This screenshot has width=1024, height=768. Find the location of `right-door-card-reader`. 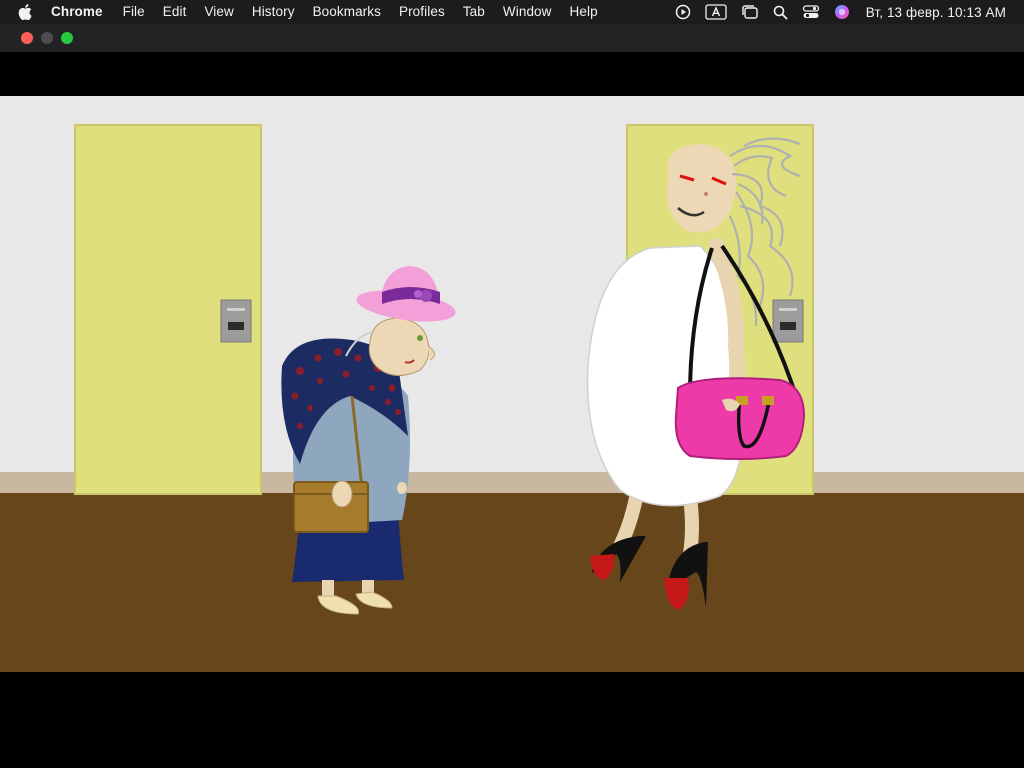

right-door-card-reader is located at coordinates (788, 321).